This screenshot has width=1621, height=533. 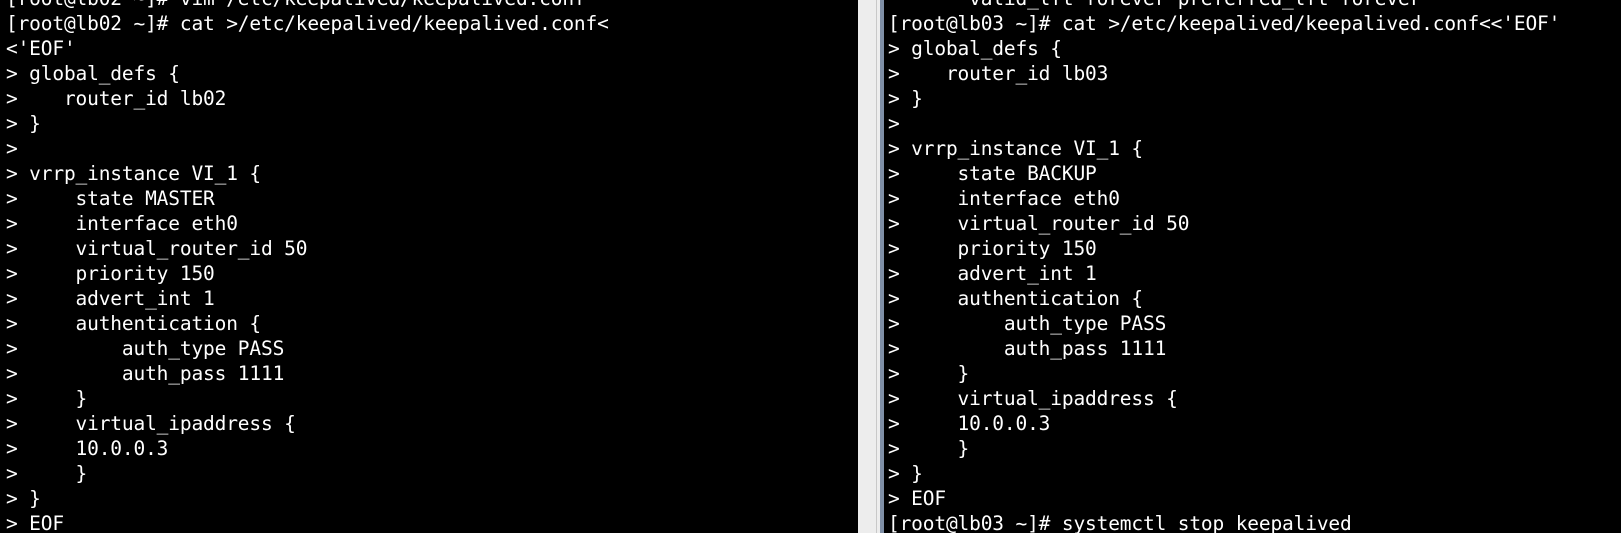 I want to click on terminal-line: > state BACKUP, so click(x=992, y=173).